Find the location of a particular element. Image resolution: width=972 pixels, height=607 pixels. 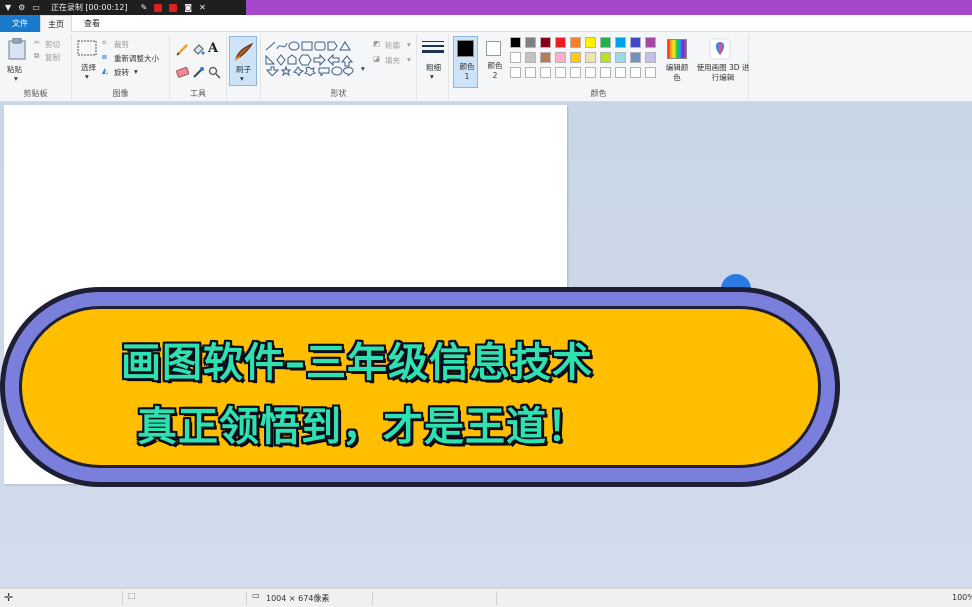

color2-swatch is located at coordinates (493, 48).